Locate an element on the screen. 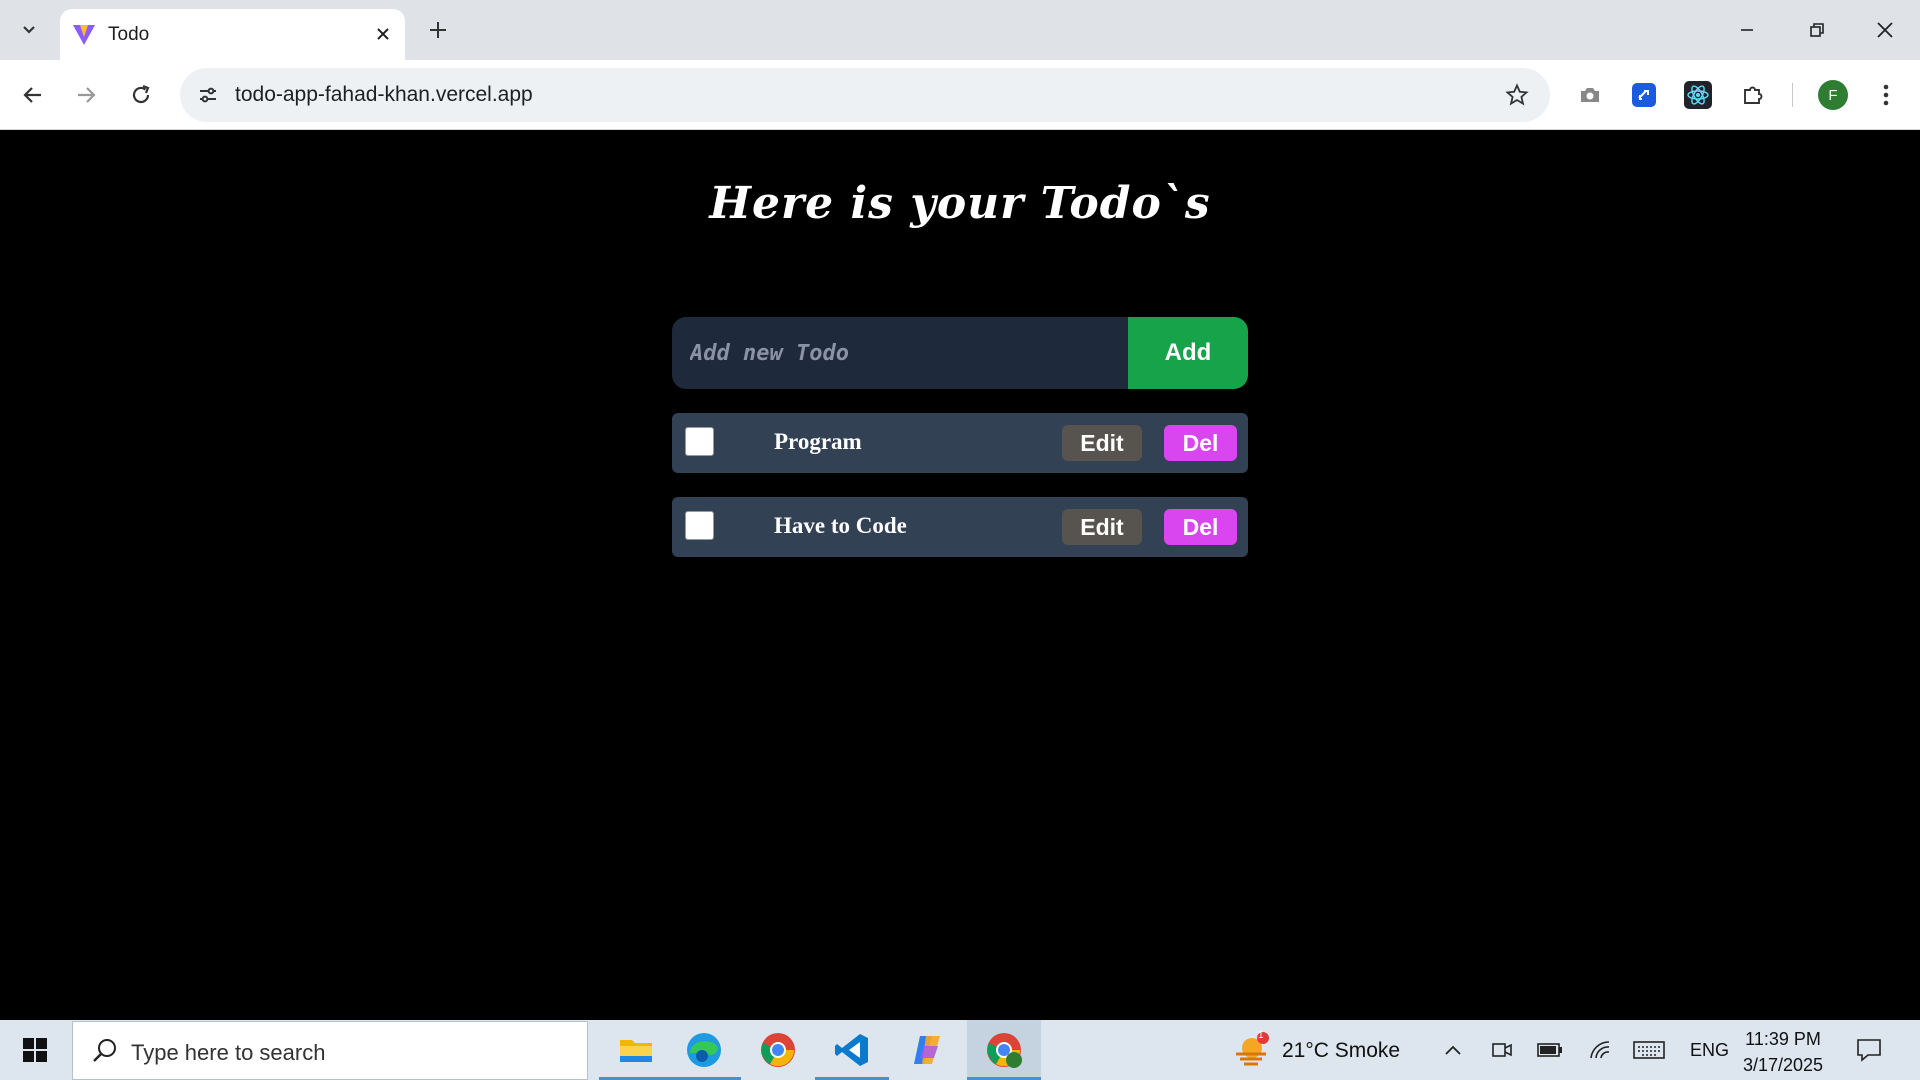 This screenshot has height=1080, width=1920. browser-tab-strip: Todo is located at coordinates (960, 30).